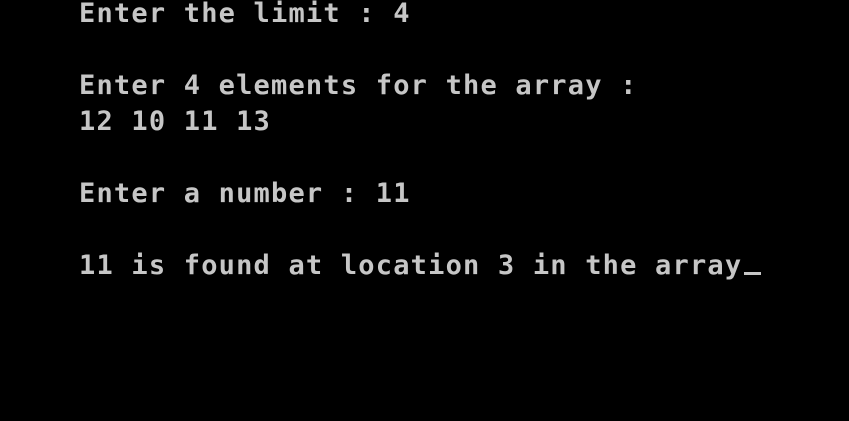  I want to click on result-line: 11 is found at location 3 in the array, so click(420, 266).